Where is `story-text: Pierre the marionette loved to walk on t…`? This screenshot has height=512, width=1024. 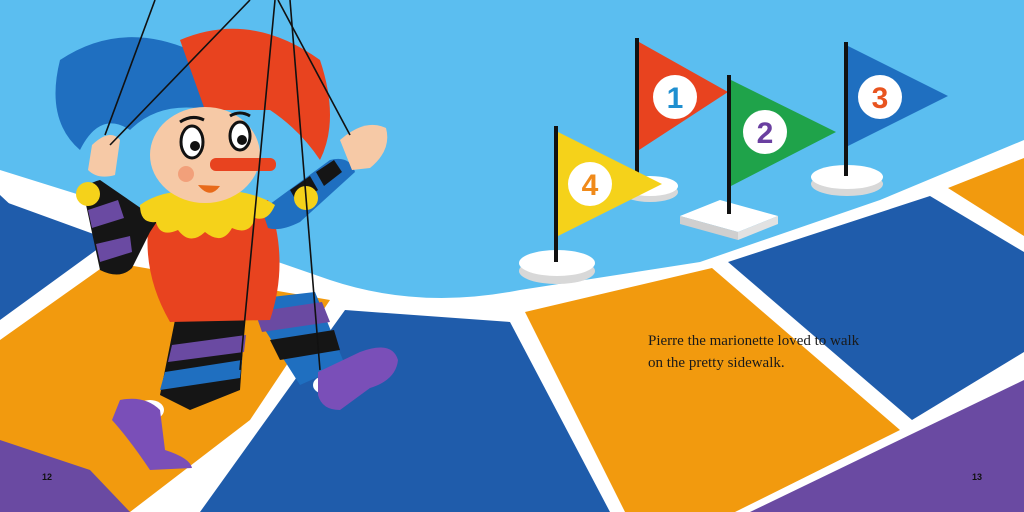 story-text: Pierre the marionette loved to walk on t… is located at coordinates (798, 352).